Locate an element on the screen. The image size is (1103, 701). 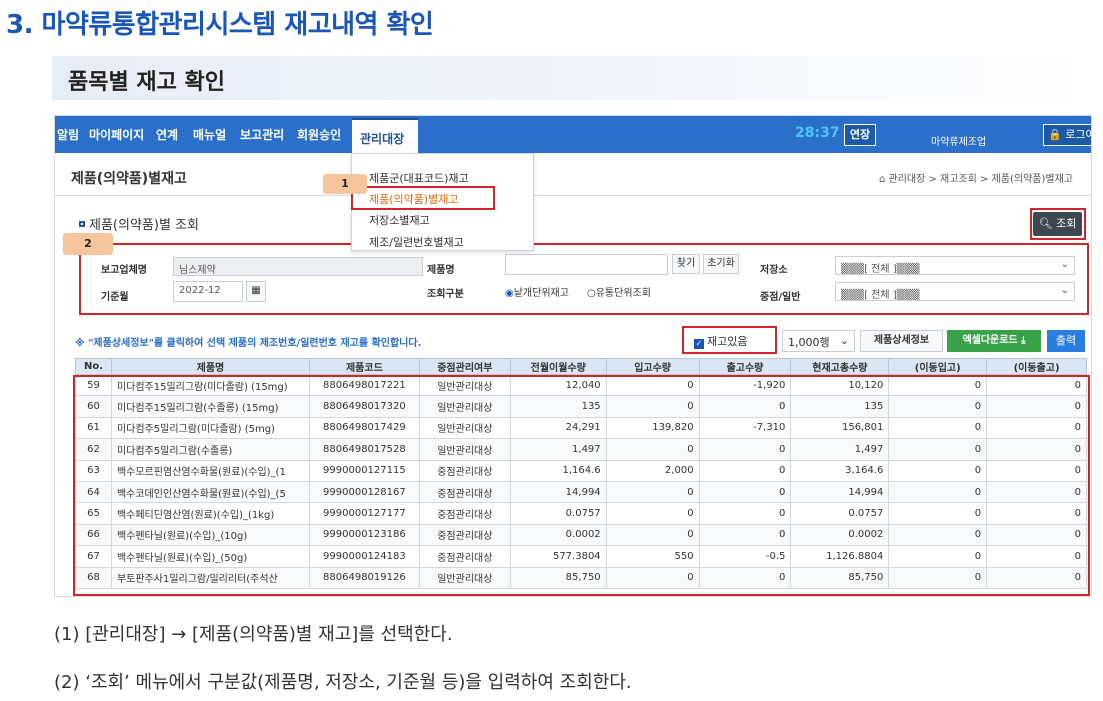
product-label: 제품명 is located at coordinates (441, 270).